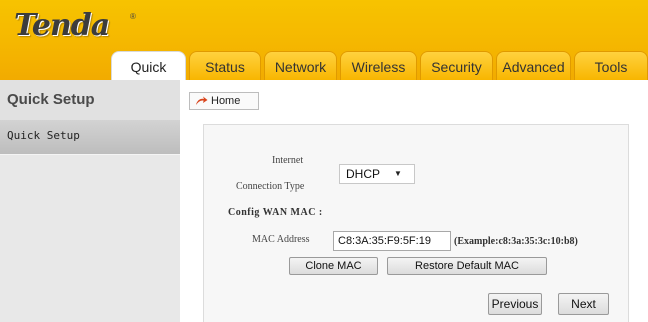 Image resolution: width=648 pixels, height=322 pixels. Describe the element at coordinates (133, 16) in the screenshot. I see `logo-registered-mark: ®` at that location.